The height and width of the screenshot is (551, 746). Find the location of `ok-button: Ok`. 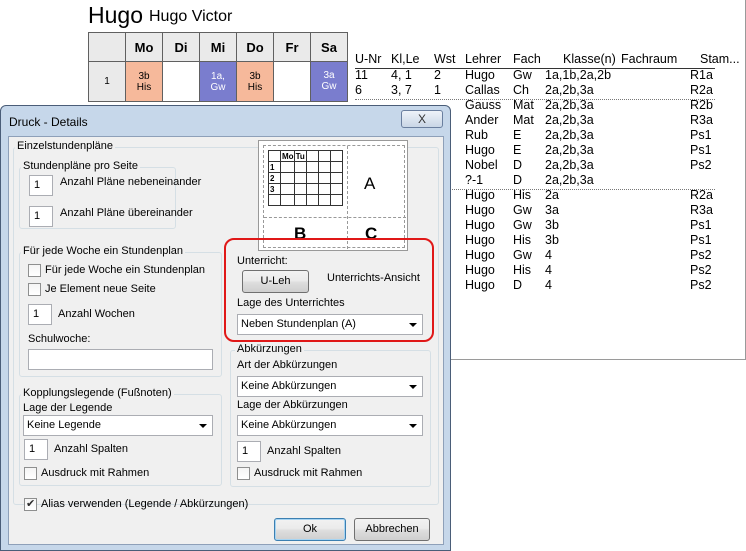

ok-button: Ok is located at coordinates (310, 529).